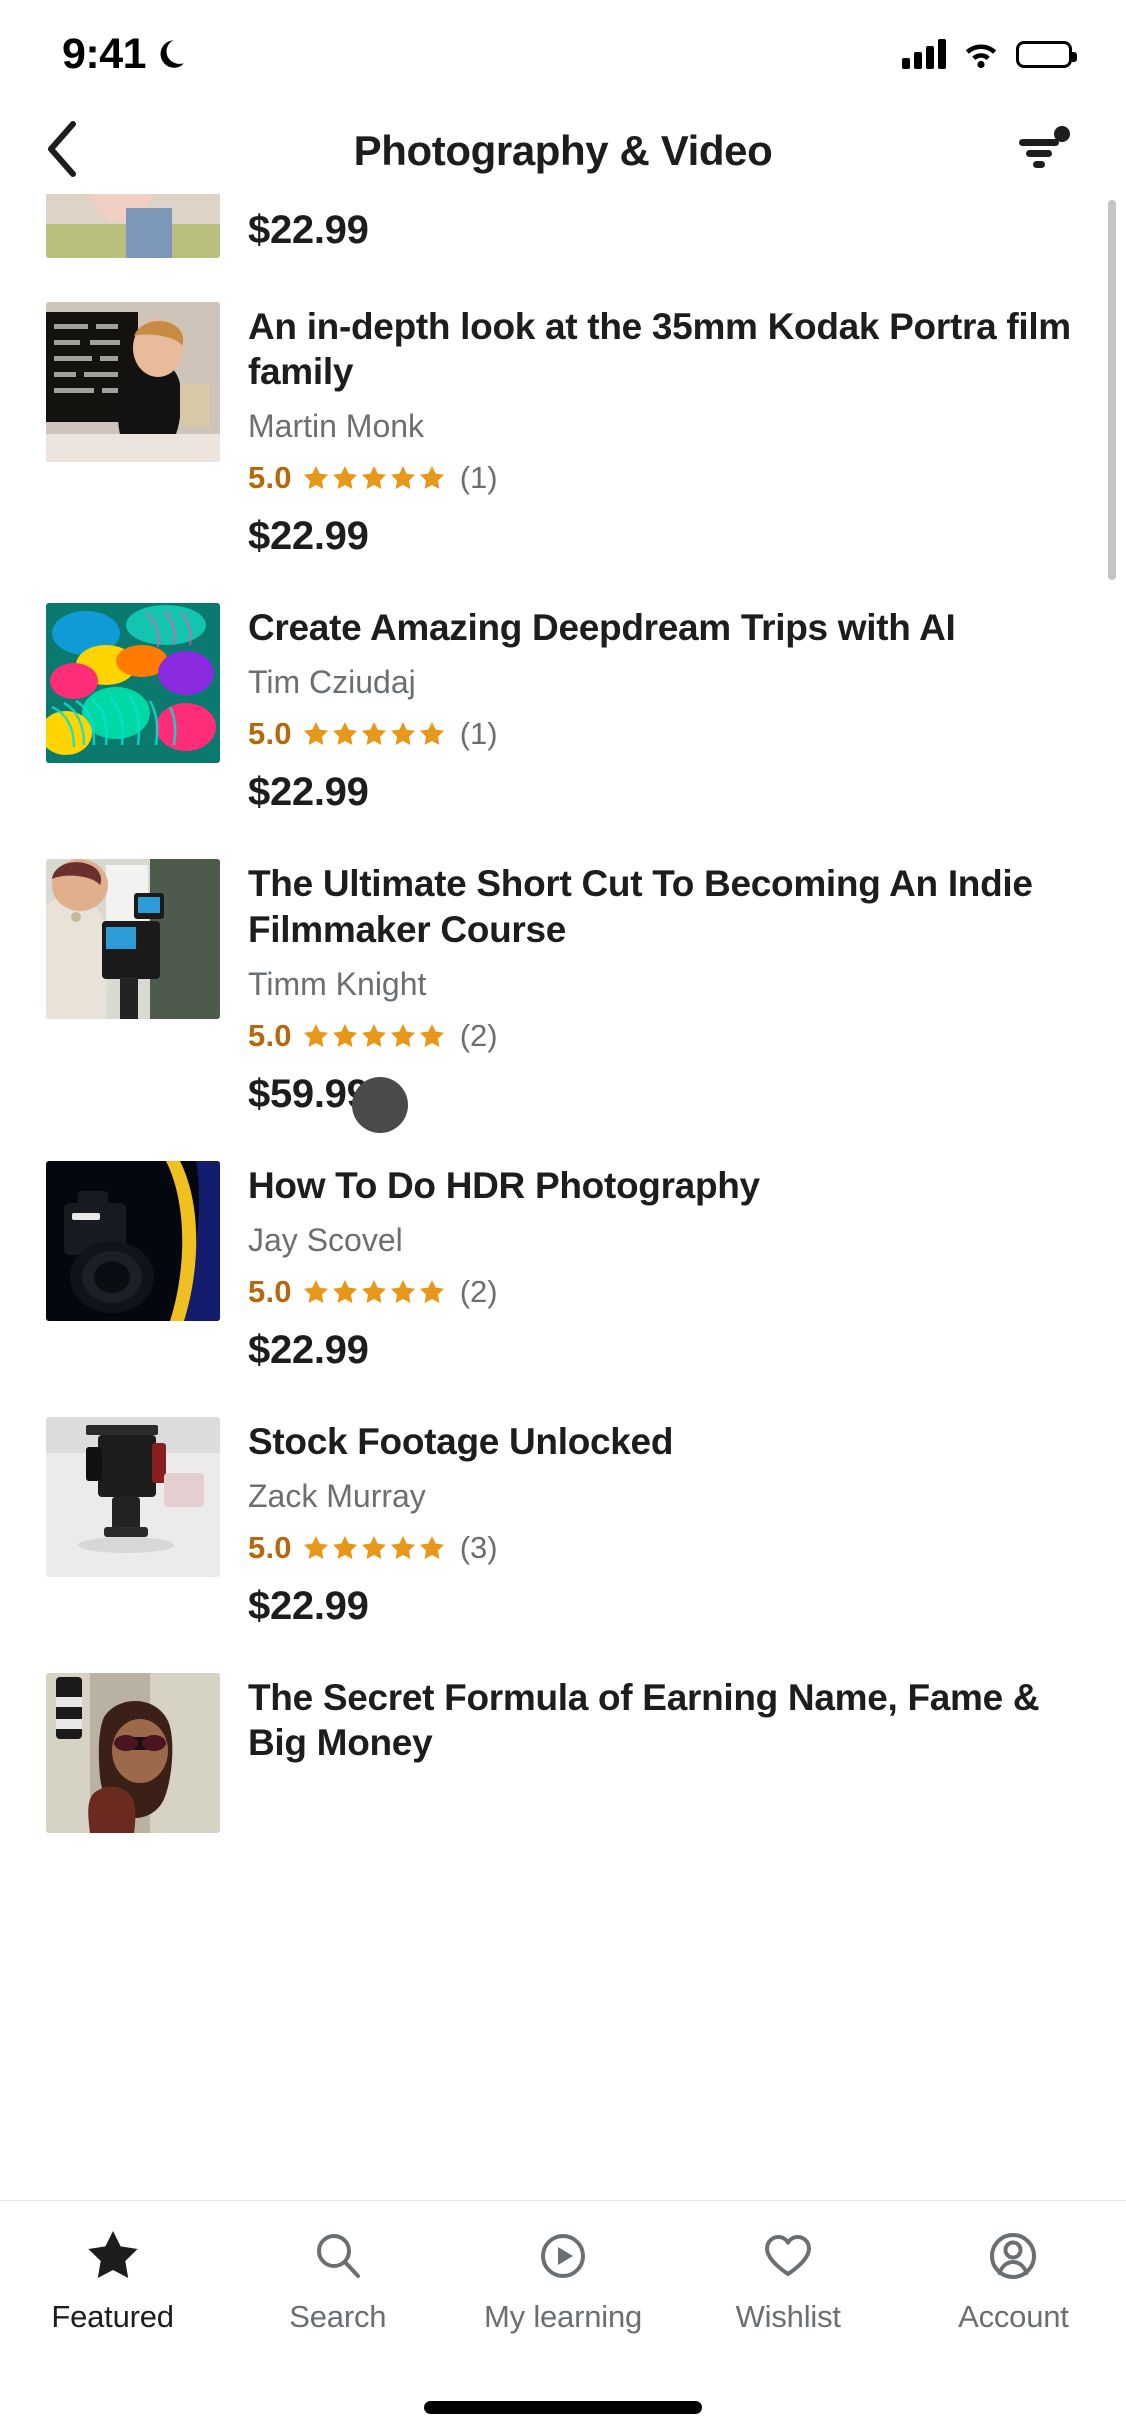 The height and width of the screenshot is (2436, 1126). I want to click on status-bar-left: 9:41, so click(125, 53).